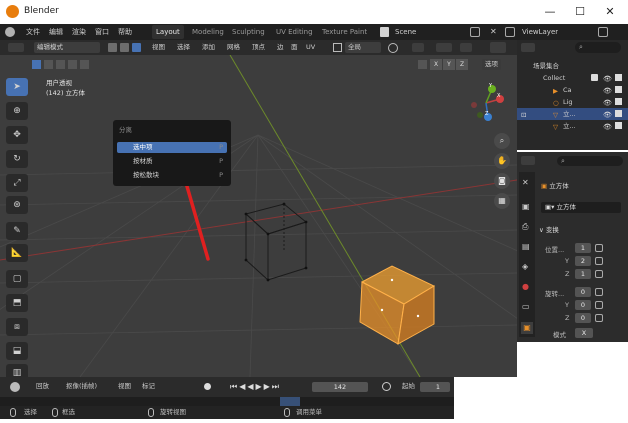 This screenshot has height=423, width=628. I want to click on menu-face: 面, so click(294, 47).